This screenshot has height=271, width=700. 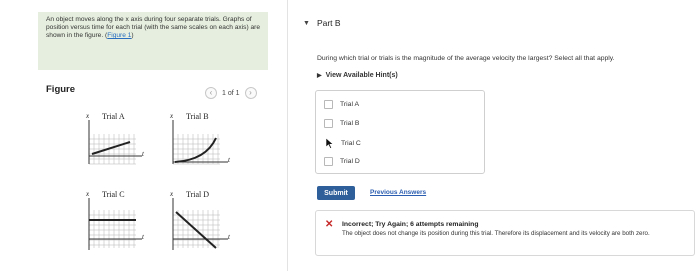 What do you see at coordinates (350, 104) in the screenshot?
I see `choice-label: Trial A` at bounding box center [350, 104].